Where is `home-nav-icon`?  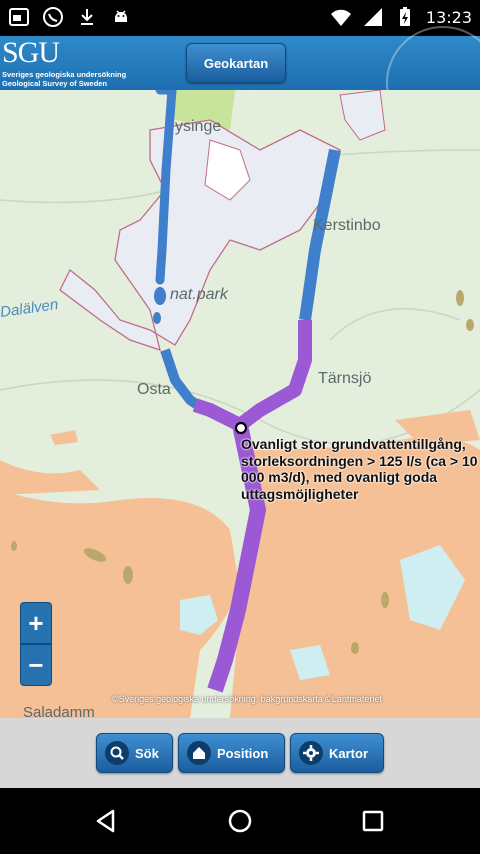 home-nav-icon is located at coordinates (240, 821).